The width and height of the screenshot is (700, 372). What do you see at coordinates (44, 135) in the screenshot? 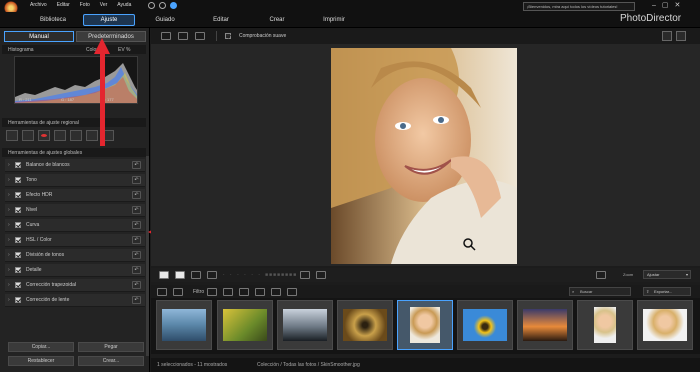
I see `red-eye-icon` at bounding box center [44, 135].